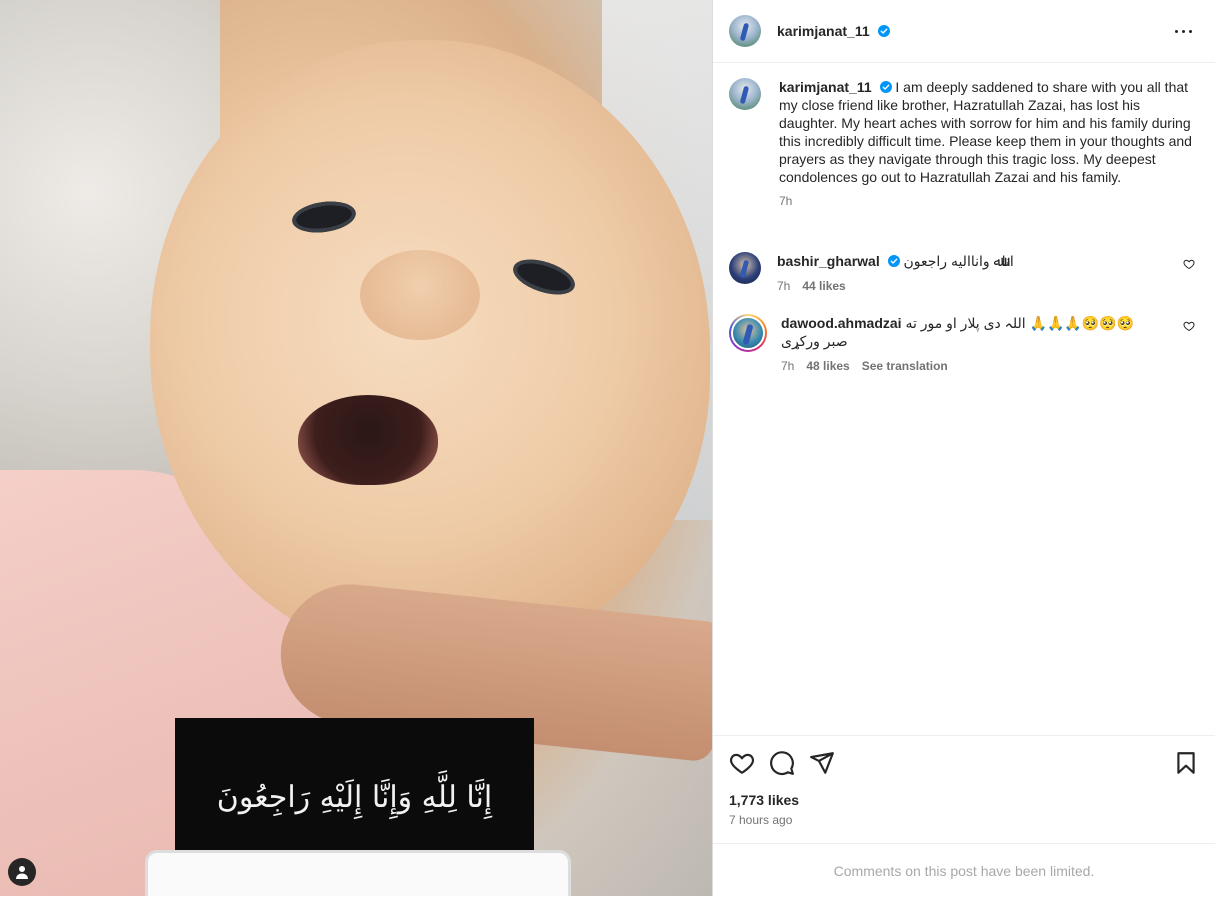 This screenshot has height=897, width=1215. I want to click on comment-icon, so click(782, 763).